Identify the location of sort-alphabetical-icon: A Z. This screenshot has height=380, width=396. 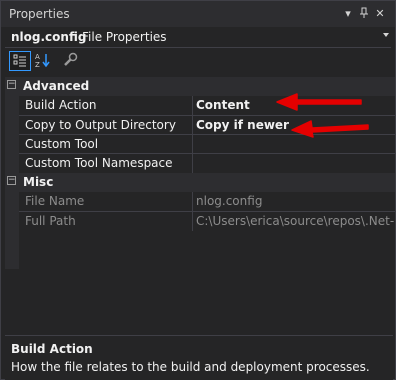
(42, 61).